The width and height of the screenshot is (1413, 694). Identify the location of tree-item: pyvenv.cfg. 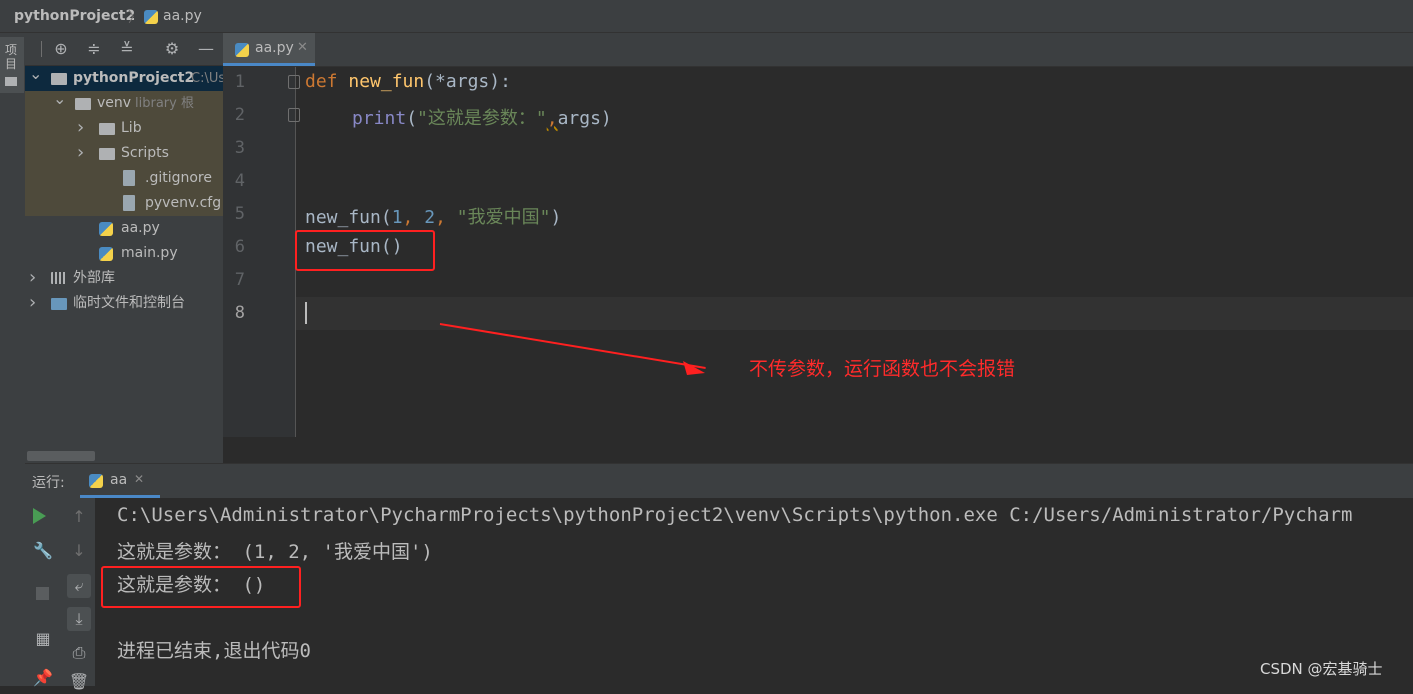
(124, 203).